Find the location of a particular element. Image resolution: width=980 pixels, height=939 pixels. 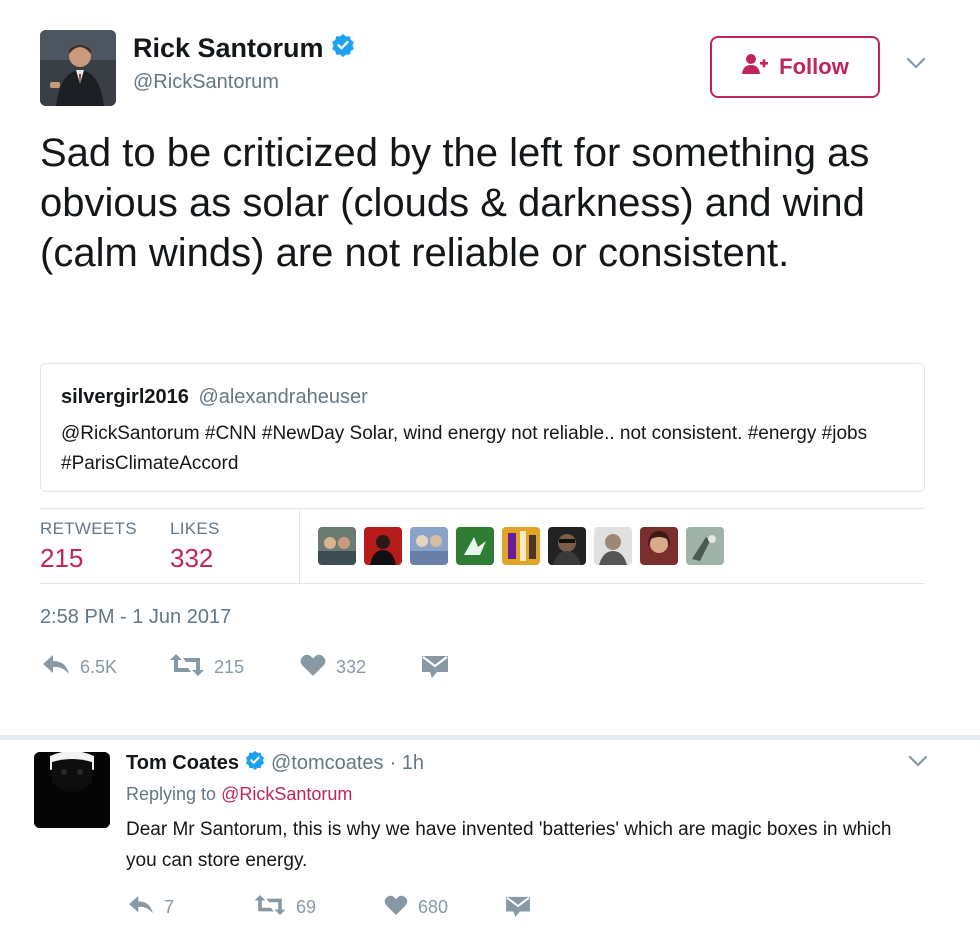

tweet-timestamp: 2:58 PM - 1 Jun 2017 is located at coordinates (135, 617).